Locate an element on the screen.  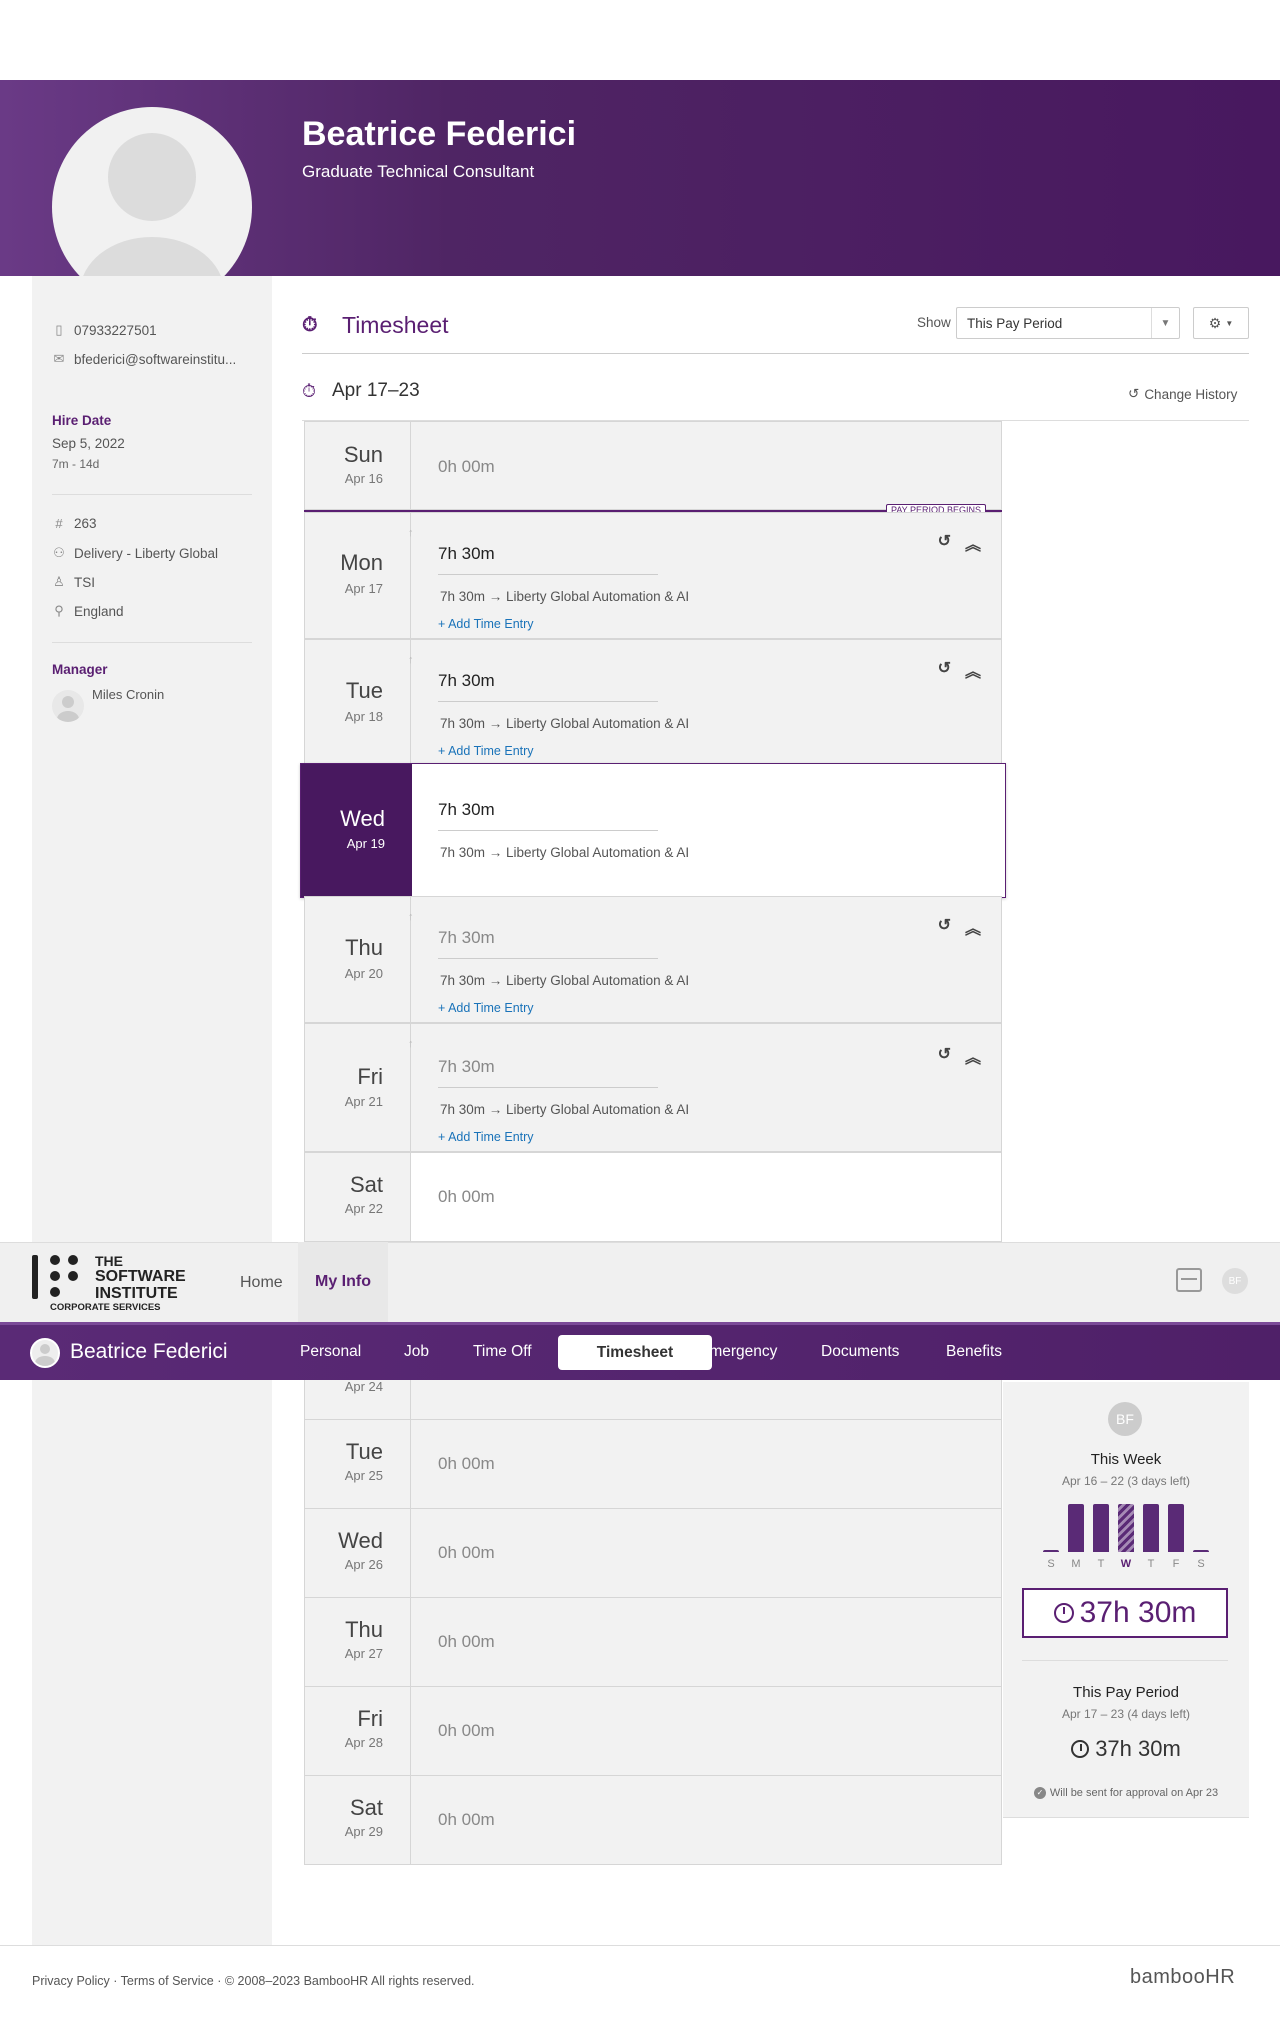
day-label-cell: Sat Apr 29 is located at coordinates (358, 1820).